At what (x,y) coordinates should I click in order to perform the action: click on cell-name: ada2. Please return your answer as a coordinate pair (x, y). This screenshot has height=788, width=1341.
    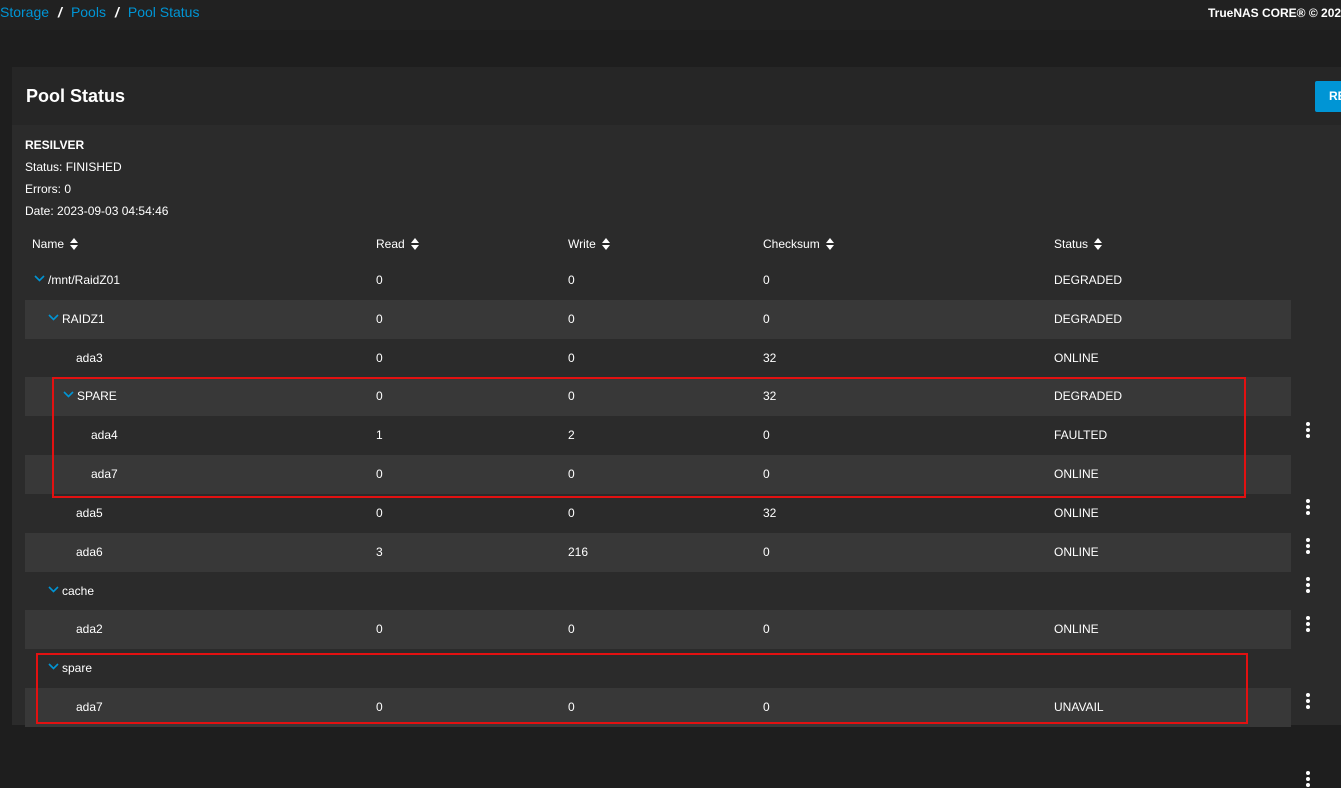
    Looking at the image, I should click on (89, 629).